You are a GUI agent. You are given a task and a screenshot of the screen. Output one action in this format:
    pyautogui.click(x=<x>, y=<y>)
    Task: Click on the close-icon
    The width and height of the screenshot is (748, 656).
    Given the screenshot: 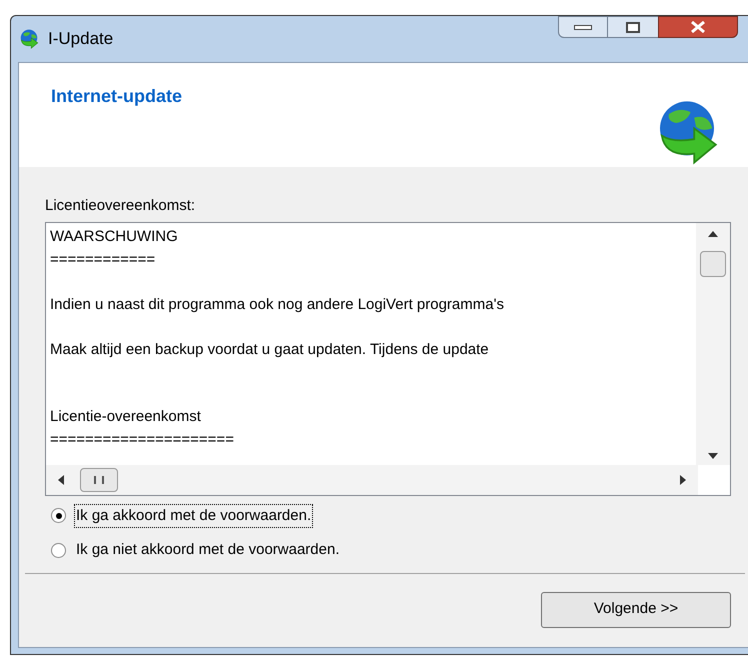 What is the action you would take?
    pyautogui.click(x=698, y=27)
    